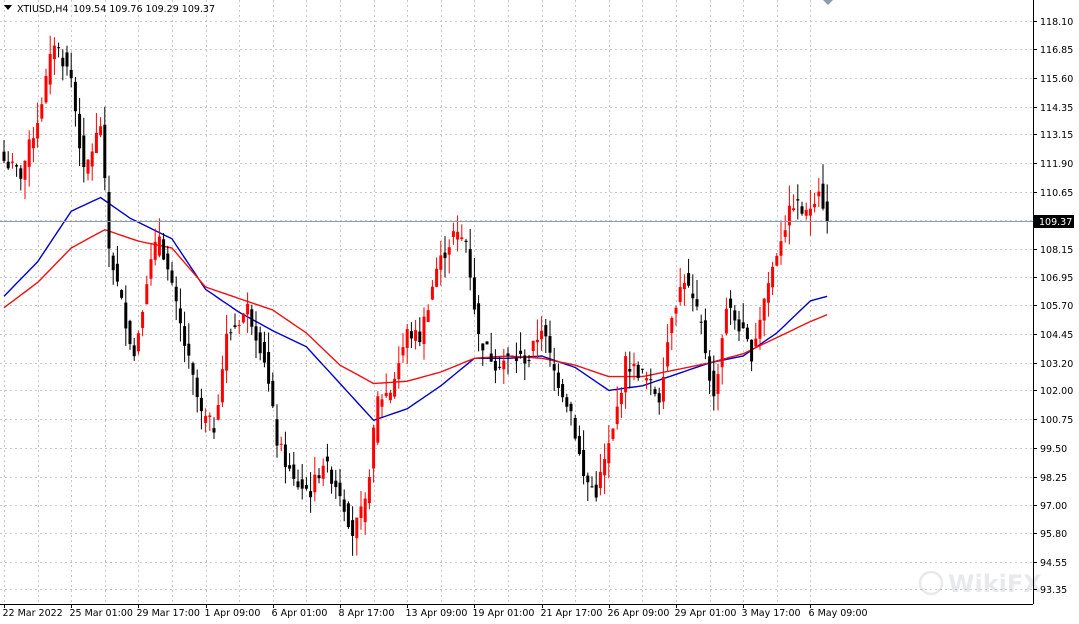 This screenshot has height=624, width=1079. Describe the element at coordinates (1056, 135) in the screenshot. I see `price-tick-label: 113.15` at that location.